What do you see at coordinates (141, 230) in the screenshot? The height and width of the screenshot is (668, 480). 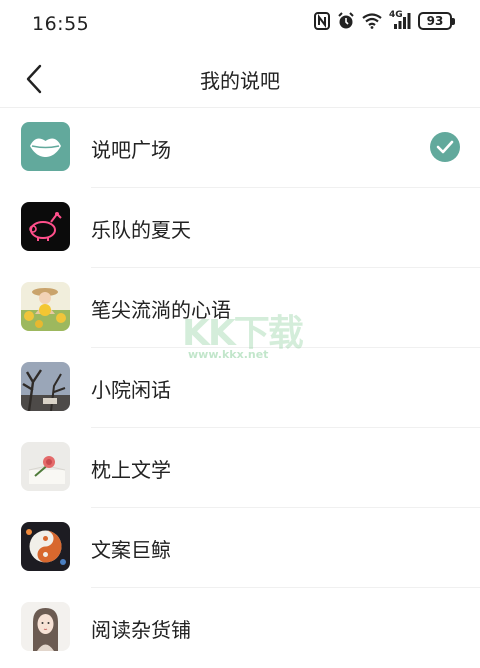 I see `list-item-label: 乐队的夏天` at bounding box center [141, 230].